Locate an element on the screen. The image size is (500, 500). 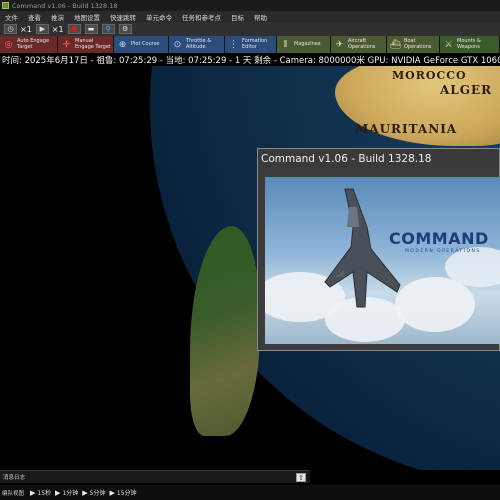
throttle-label: Throttle & Altitude is located at coordinates (199, 44).